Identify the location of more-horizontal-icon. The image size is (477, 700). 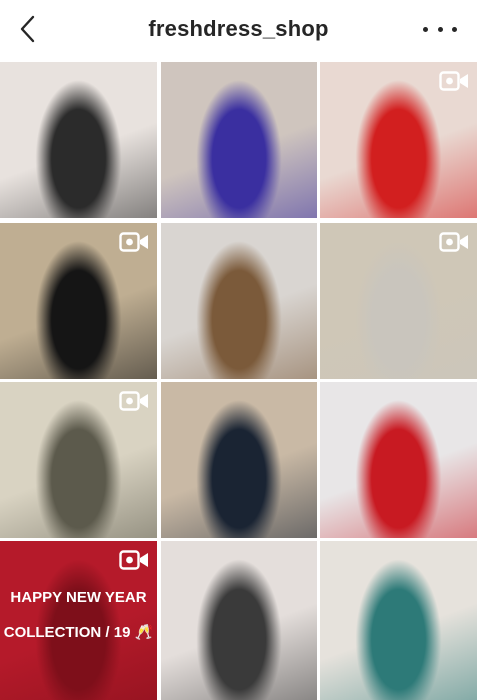
(425, 29).